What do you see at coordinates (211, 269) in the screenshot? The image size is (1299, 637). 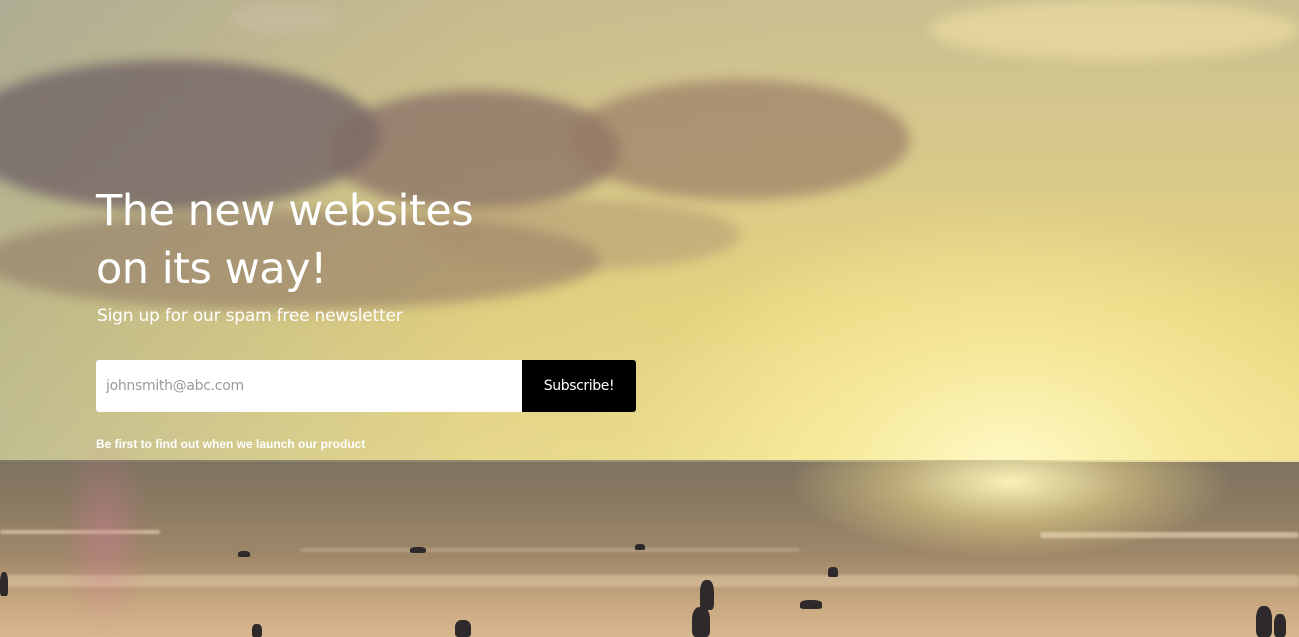 I see `page-title-line-2: on its way!` at bounding box center [211, 269].